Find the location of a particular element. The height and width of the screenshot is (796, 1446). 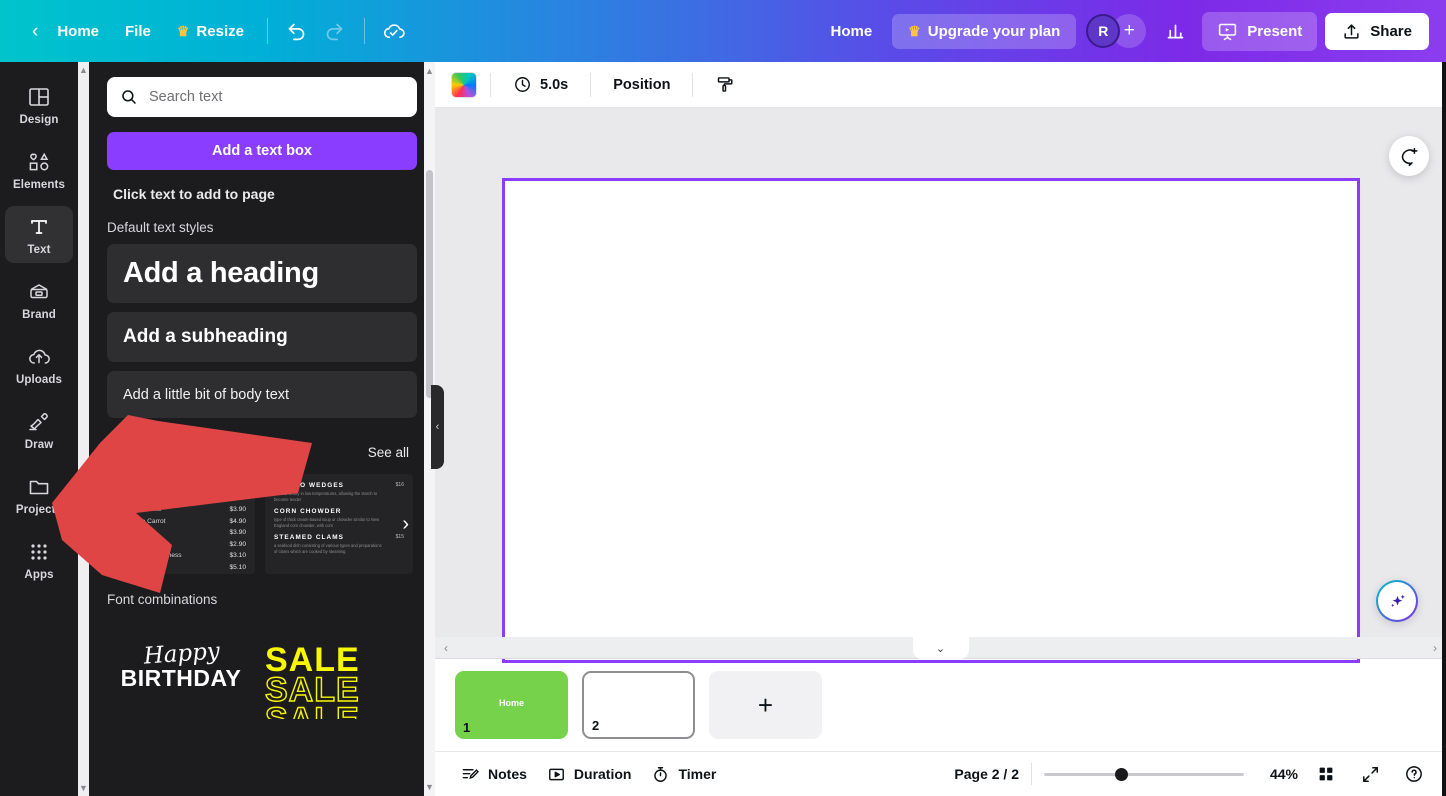

panel-scroll-up-icon: ▲ is located at coordinates (429, 71).